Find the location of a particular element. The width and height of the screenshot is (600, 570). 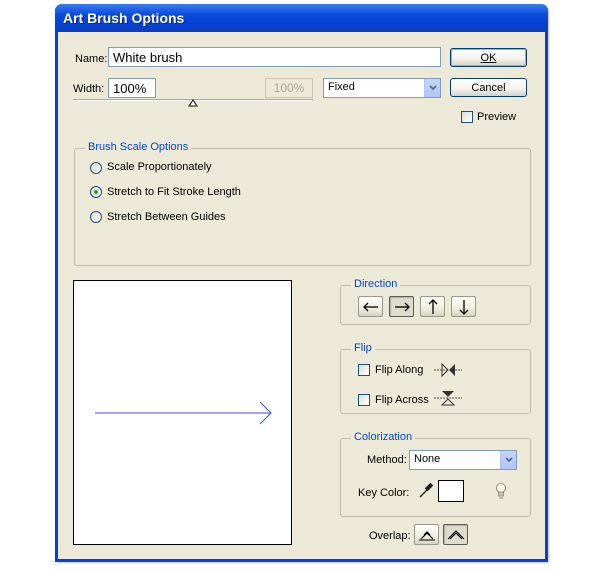

overlap-label: Overlap: is located at coordinates (390, 536).